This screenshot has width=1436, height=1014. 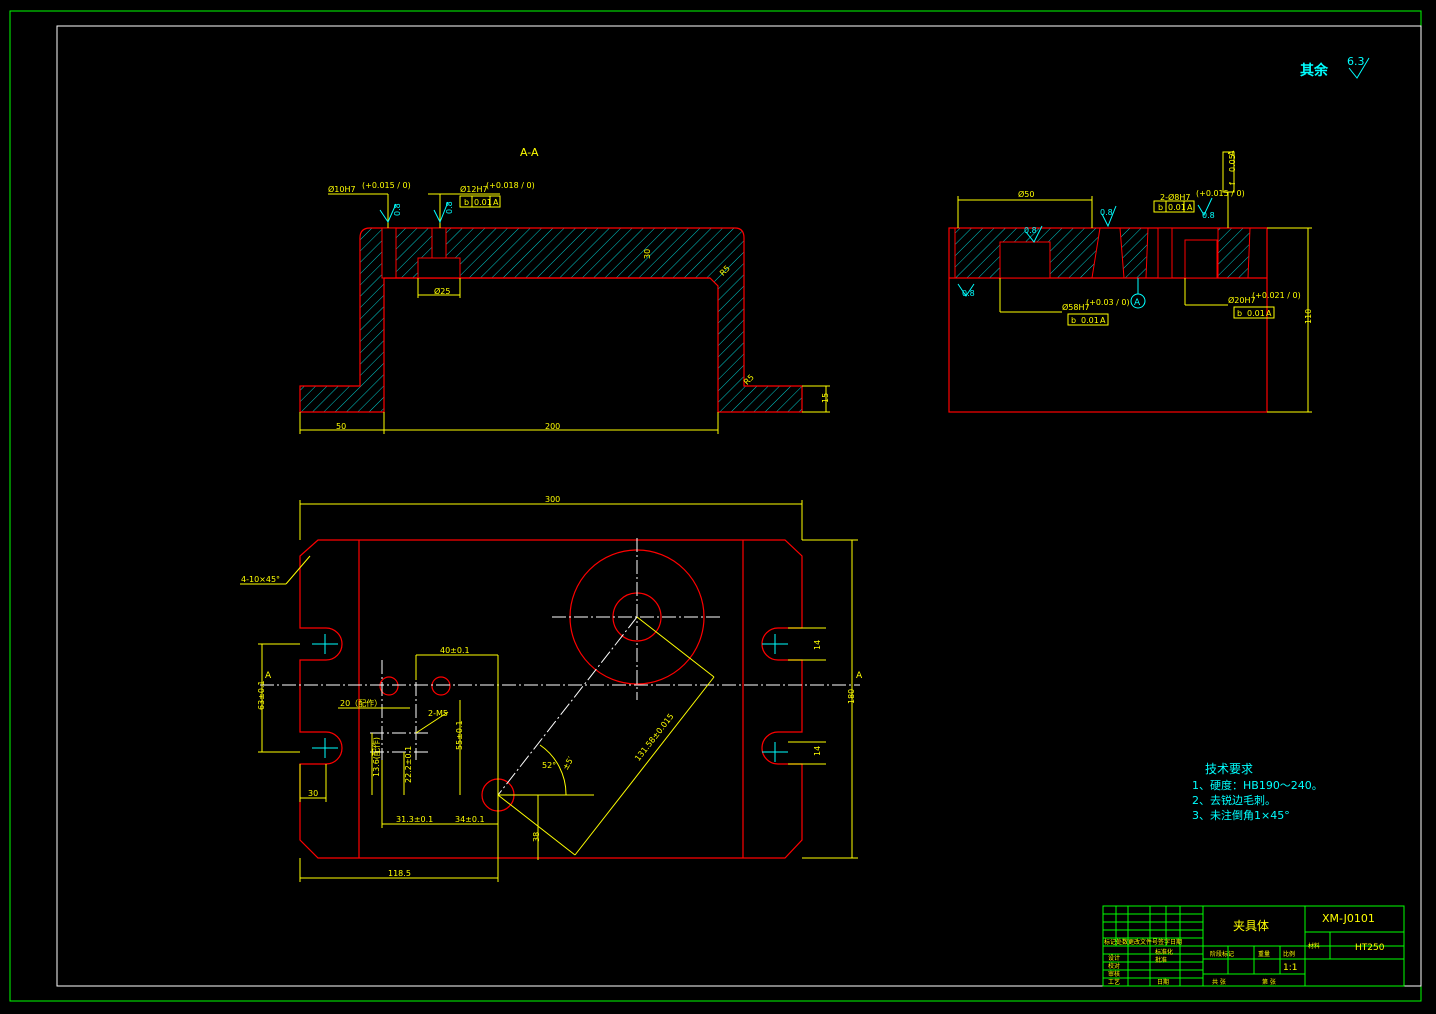 What do you see at coordinates (408, 764) in the screenshot?
I see `svg-text: 22.2±0.1` at bounding box center [408, 764].